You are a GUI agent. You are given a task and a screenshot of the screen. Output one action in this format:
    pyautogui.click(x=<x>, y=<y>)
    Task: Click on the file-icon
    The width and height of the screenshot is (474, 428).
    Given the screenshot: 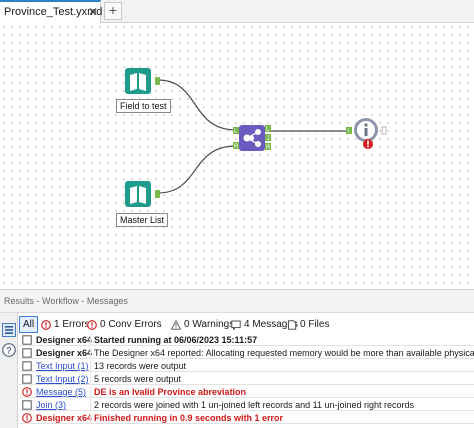 What is the action you would take?
    pyautogui.click(x=292, y=324)
    